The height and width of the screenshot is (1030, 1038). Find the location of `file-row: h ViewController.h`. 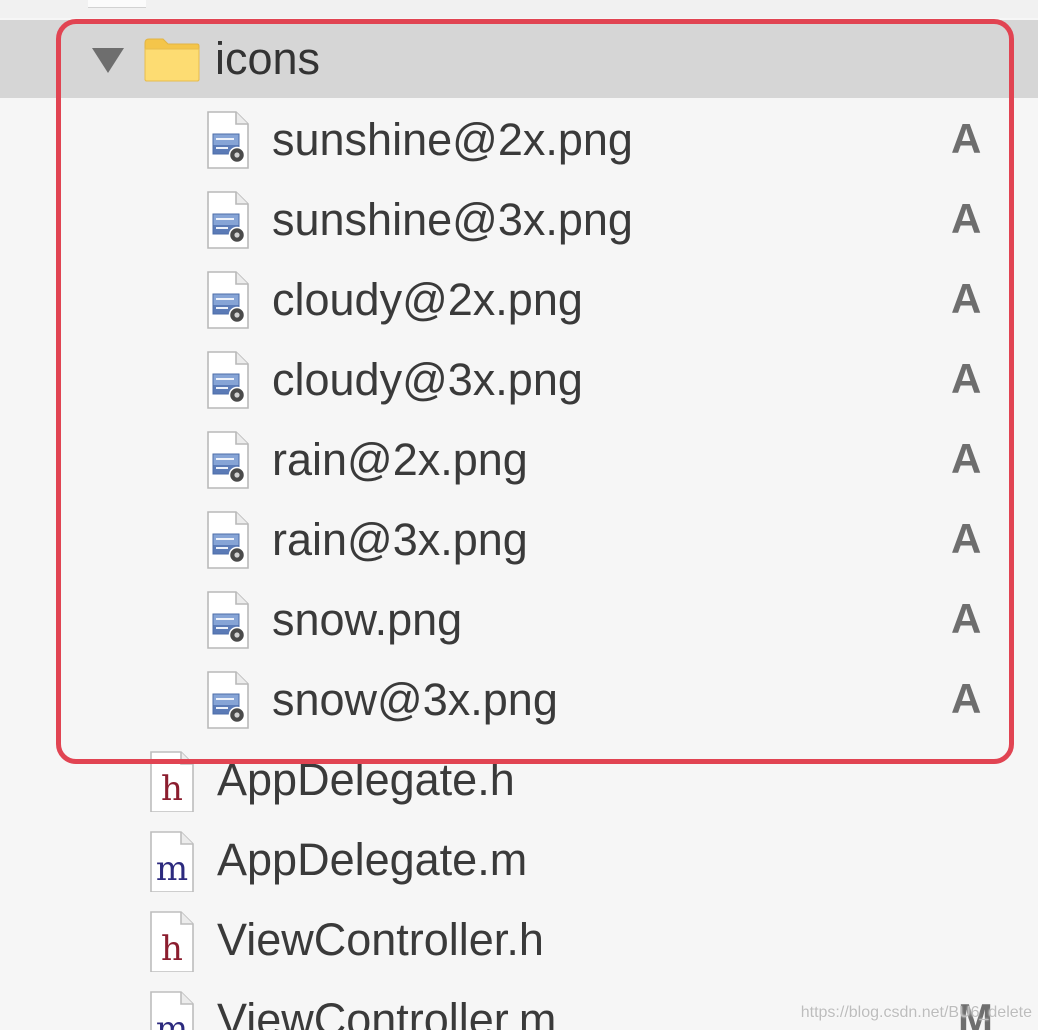

file-row: h ViewController.h is located at coordinates (519, 940).